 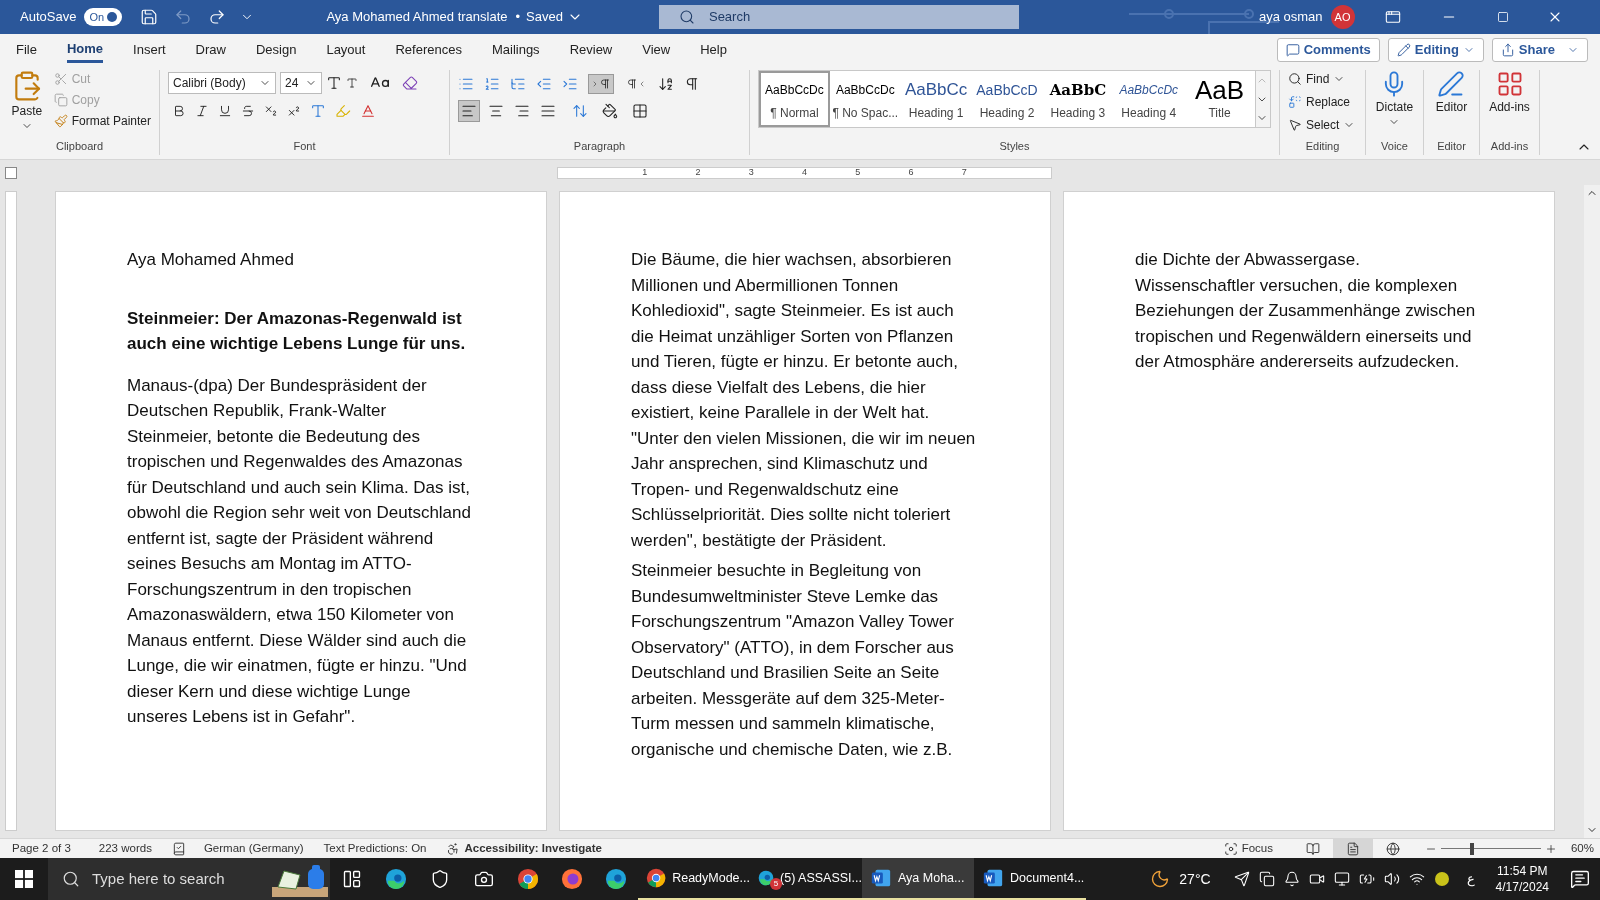 I want to click on send-icon, so click(x=1241, y=879).